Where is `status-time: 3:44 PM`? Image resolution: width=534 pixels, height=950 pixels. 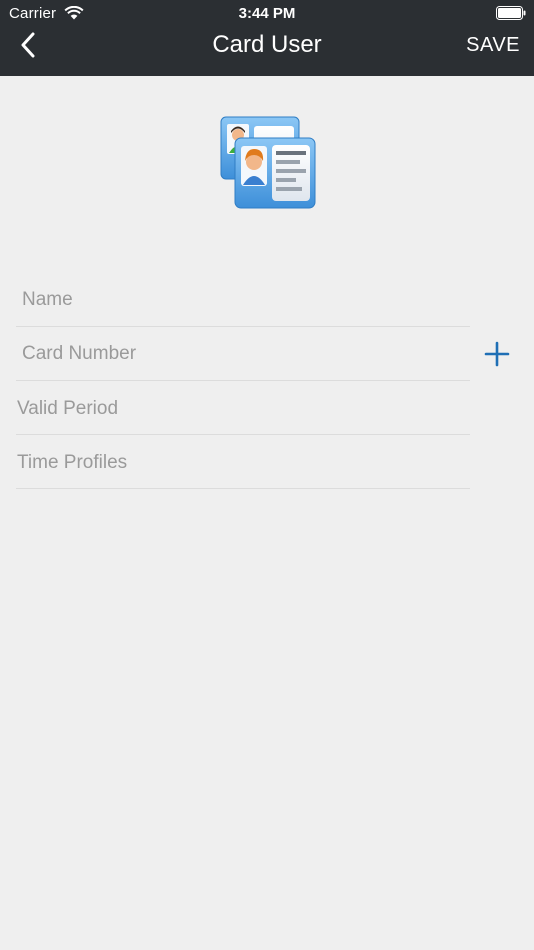 status-time: 3:44 PM is located at coordinates (267, 13).